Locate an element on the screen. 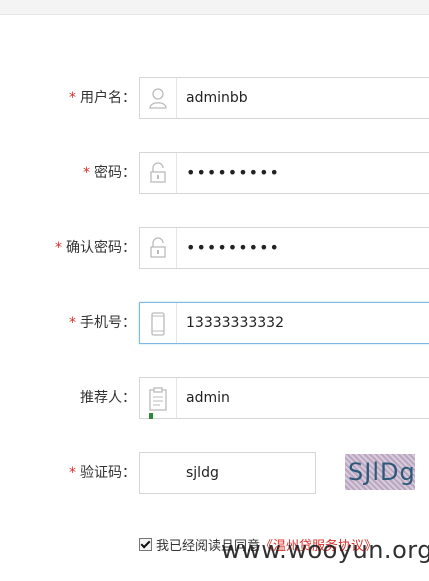 The height and width of the screenshot is (581, 429). phone-field: 13333333332 is located at coordinates (284, 323).